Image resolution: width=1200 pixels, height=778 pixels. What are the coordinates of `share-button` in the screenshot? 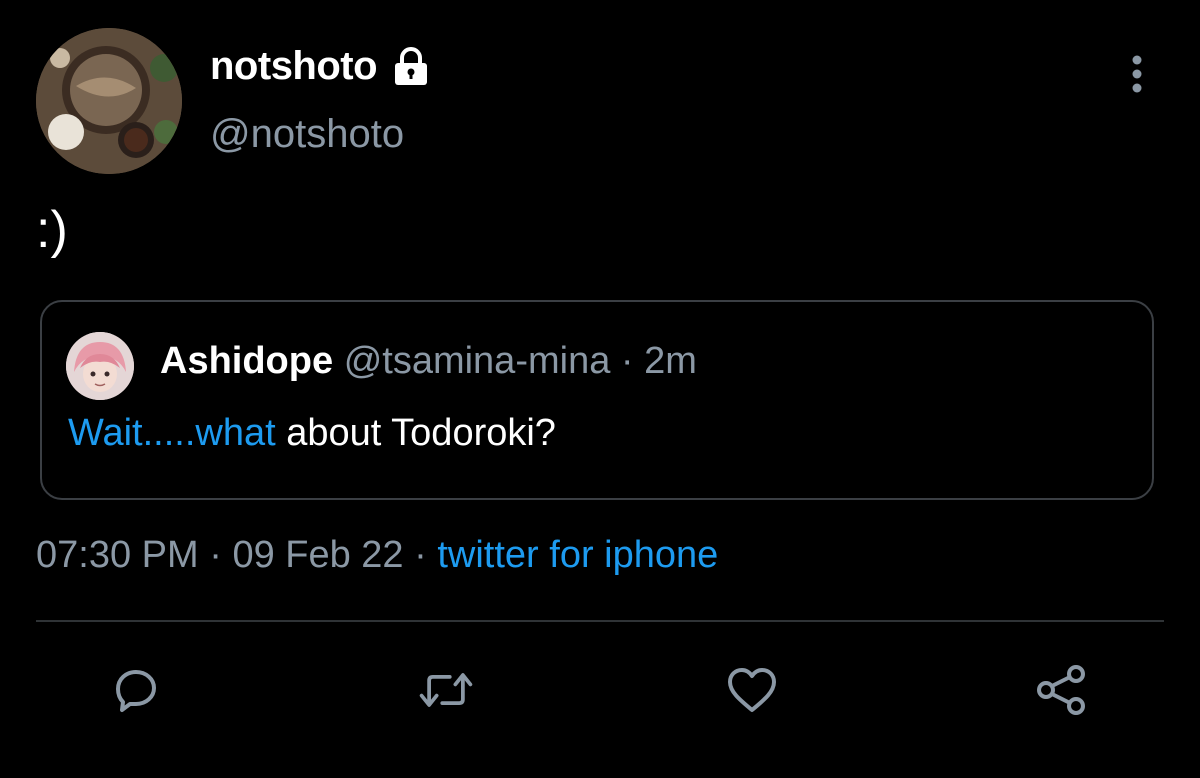 It's located at (1062, 690).